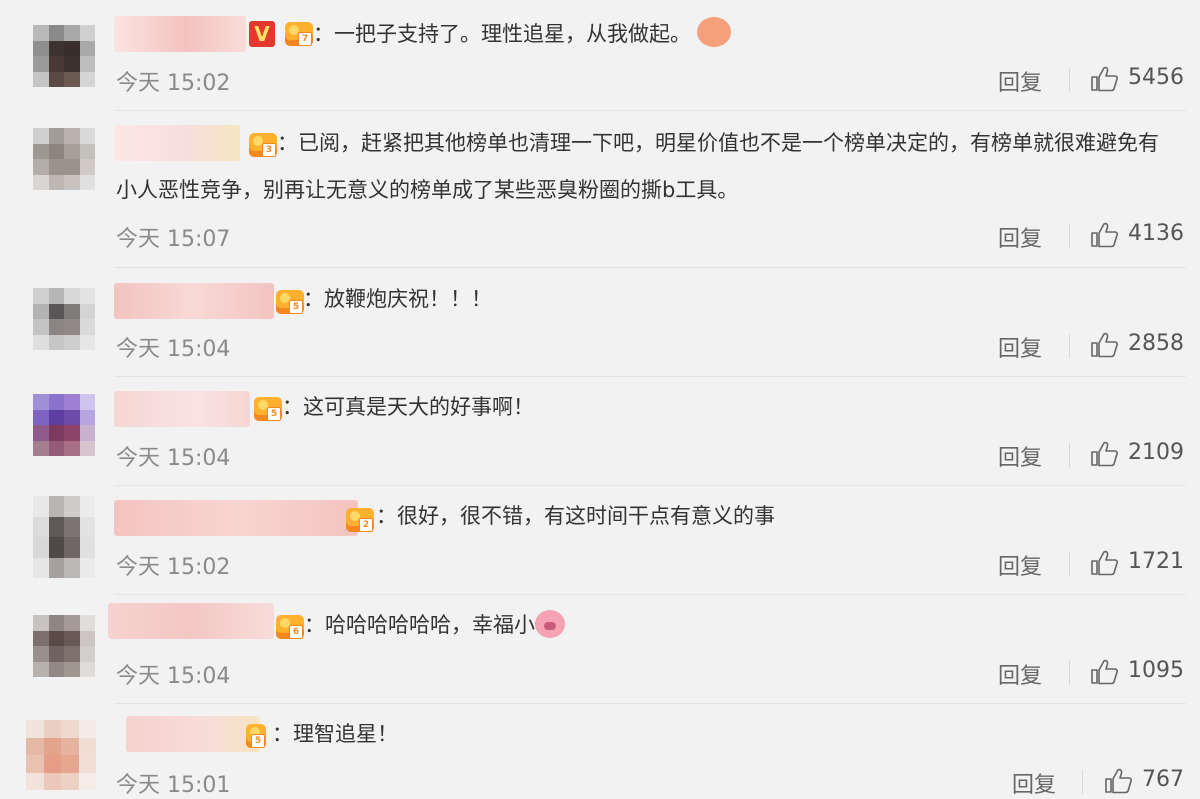 The height and width of the screenshot is (799, 1200). Describe the element at coordinates (522, 34) in the screenshot. I see `comment-text: ：一把子支持了。理性追星，从我做起。` at that location.